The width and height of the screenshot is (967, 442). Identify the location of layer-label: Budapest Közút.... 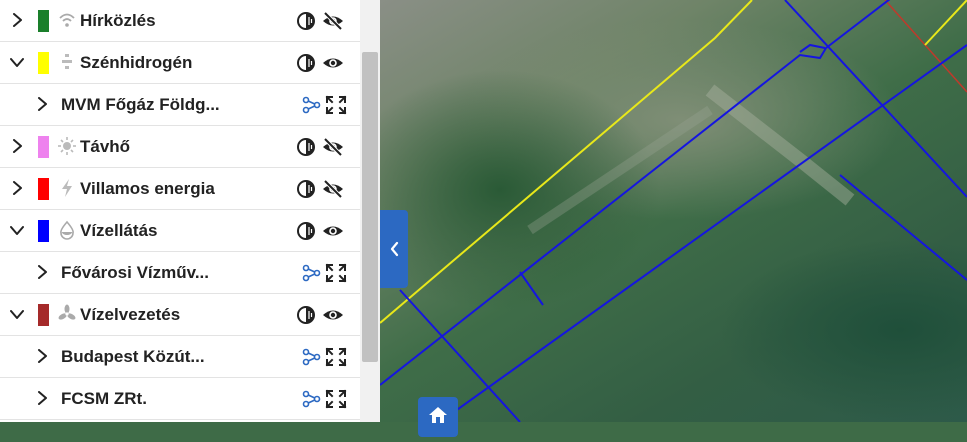
(133, 356).